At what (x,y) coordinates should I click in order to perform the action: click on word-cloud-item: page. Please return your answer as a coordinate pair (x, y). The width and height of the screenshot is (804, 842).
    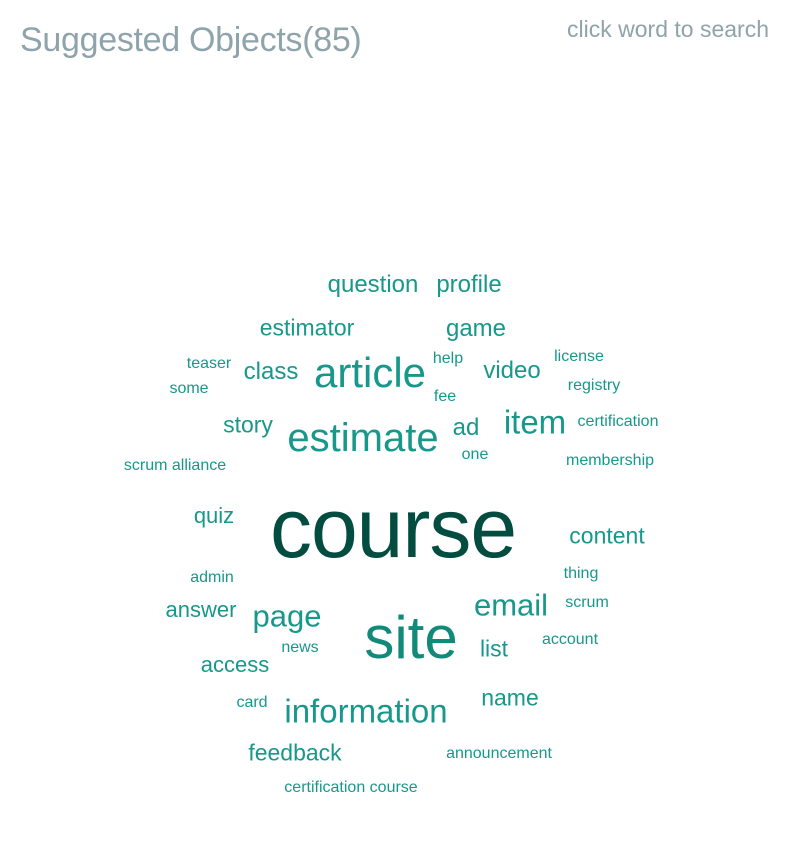
    Looking at the image, I should click on (287, 616).